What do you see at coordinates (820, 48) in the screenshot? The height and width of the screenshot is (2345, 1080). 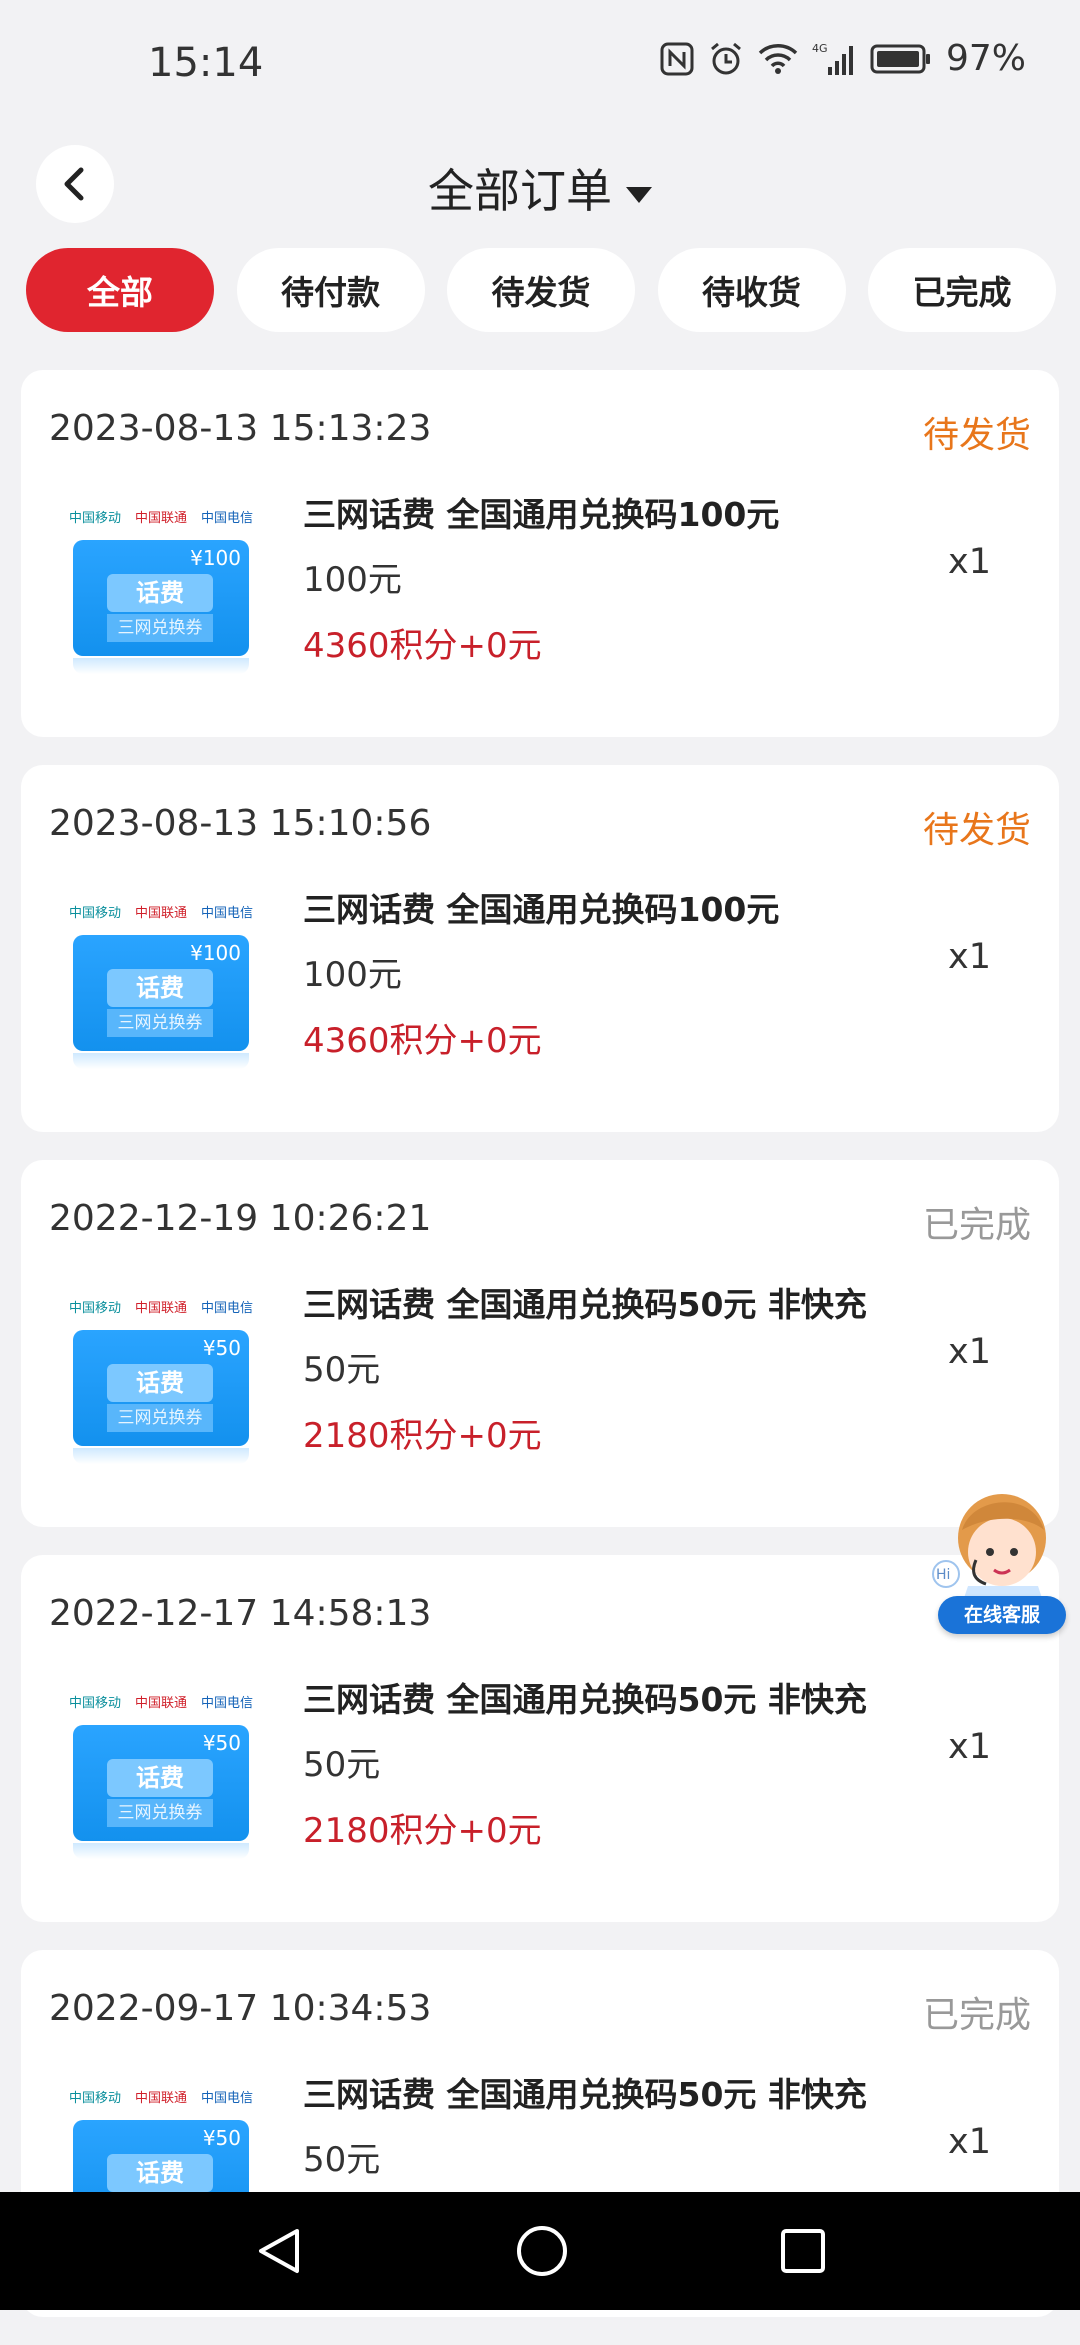 I see `network-label: 4G` at bounding box center [820, 48].